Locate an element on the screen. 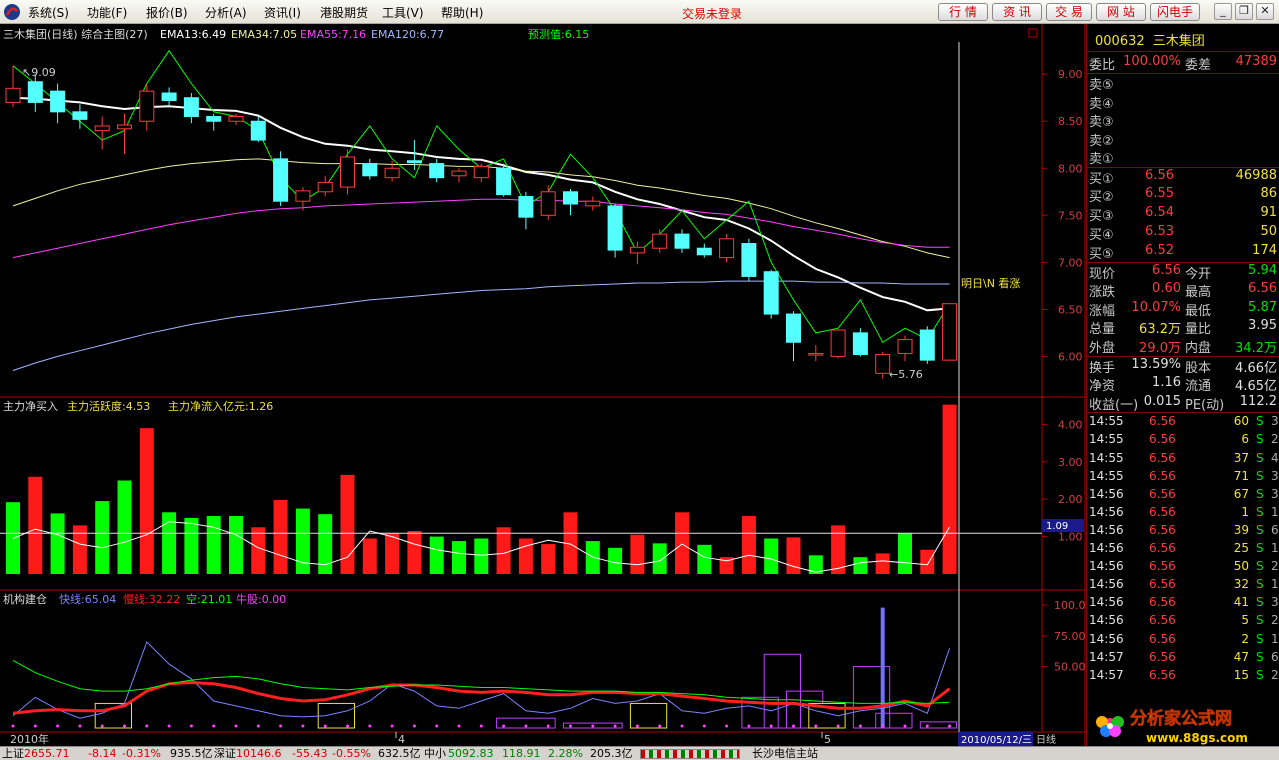 The image size is (1279, 760). tick-volume: 50 is located at coordinates (1241, 566).